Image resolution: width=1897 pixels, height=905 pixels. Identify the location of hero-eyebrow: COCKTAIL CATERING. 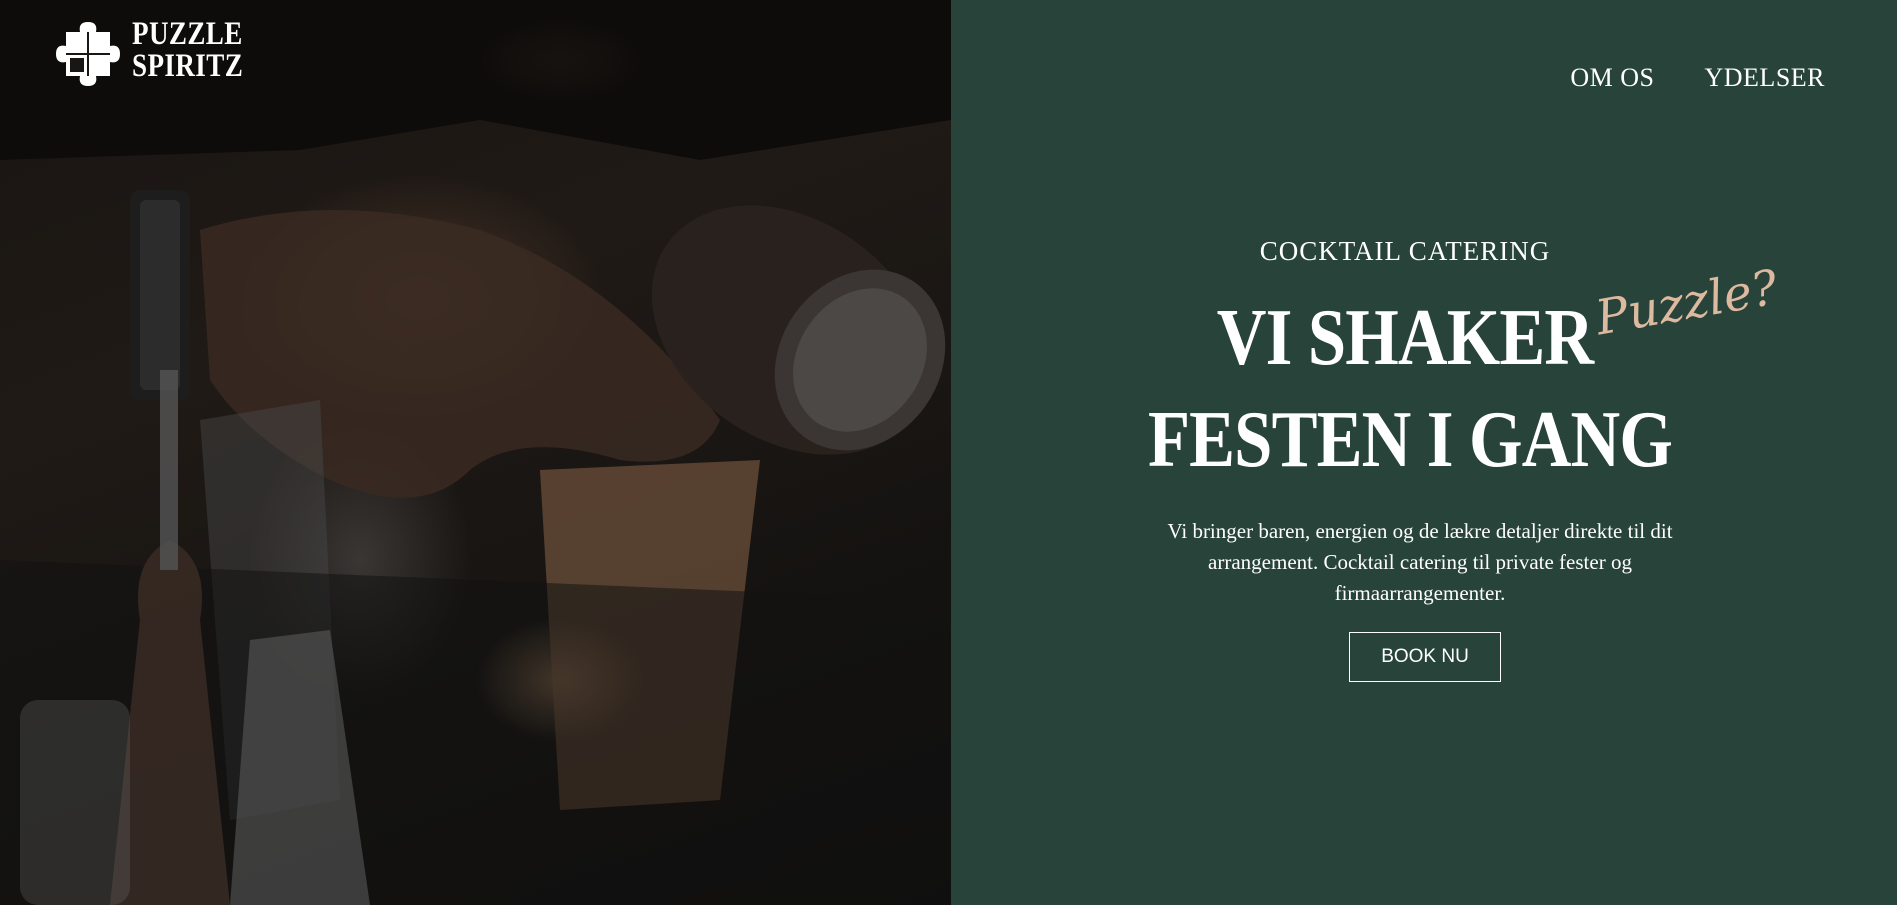
(1405, 251).